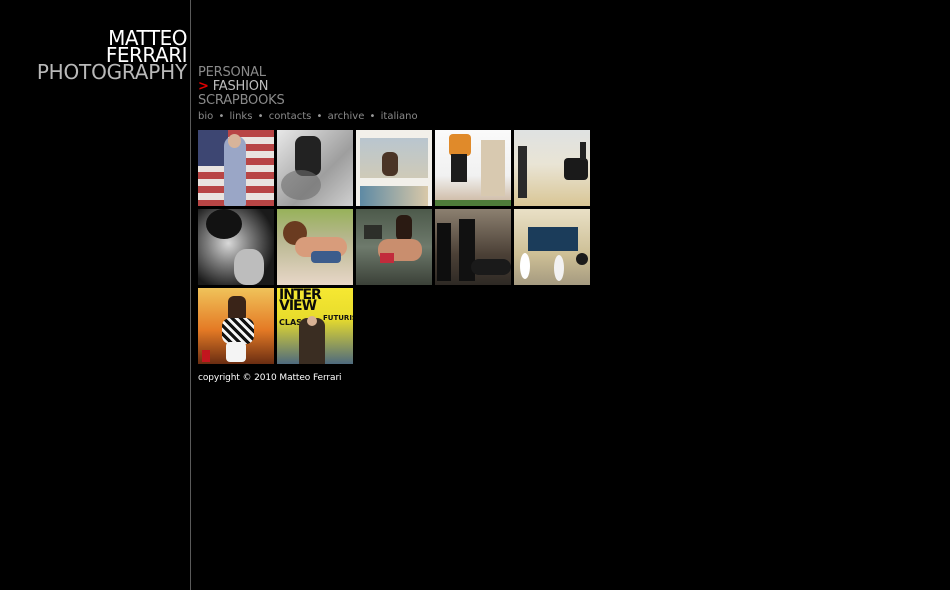  What do you see at coordinates (473, 247) in the screenshot?
I see `thumb-men-car` at bounding box center [473, 247].